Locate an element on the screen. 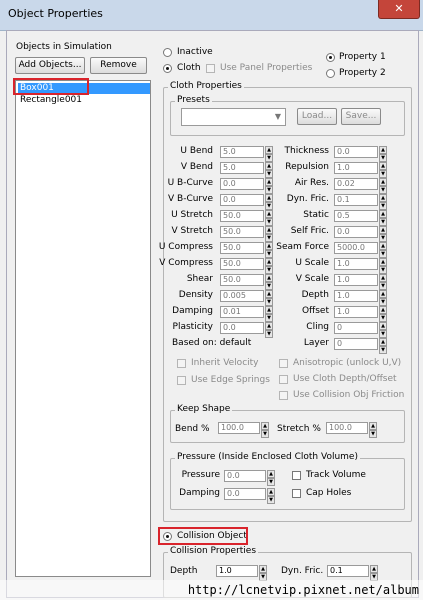  thickness-spinner: 0.0 ▲ ▼ is located at coordinates (360, 154).